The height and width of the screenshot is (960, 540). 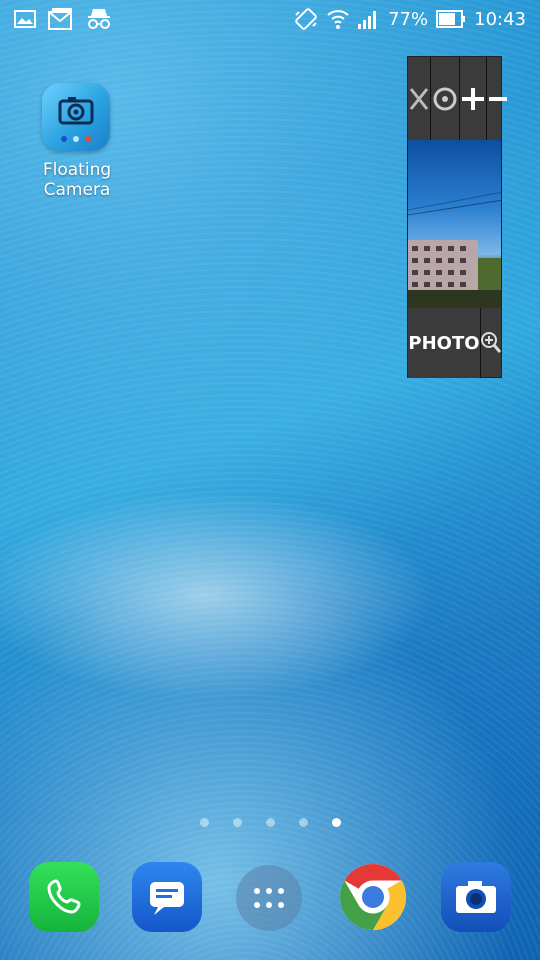 I want to click on messages-app, so click(x=167, y=897).